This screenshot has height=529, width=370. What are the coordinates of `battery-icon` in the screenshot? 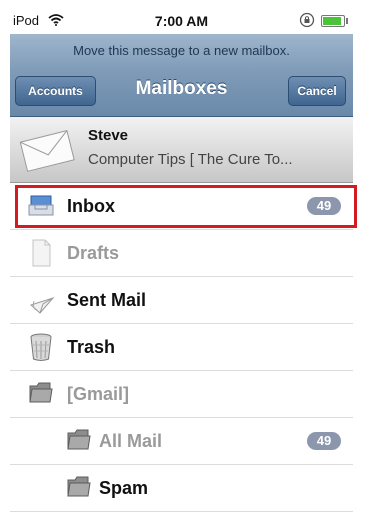 It's located at (334, 21).